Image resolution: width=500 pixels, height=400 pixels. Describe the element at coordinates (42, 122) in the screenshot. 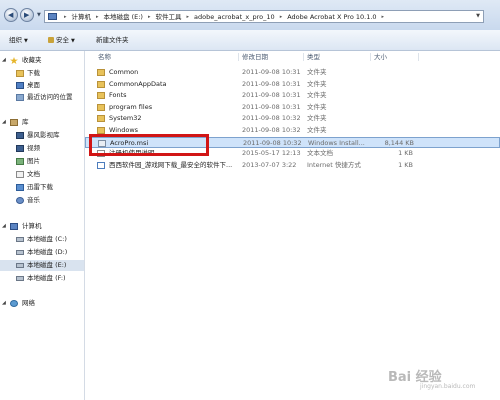

I see `sidebar-libraries-header: ◢ 库` at that location.